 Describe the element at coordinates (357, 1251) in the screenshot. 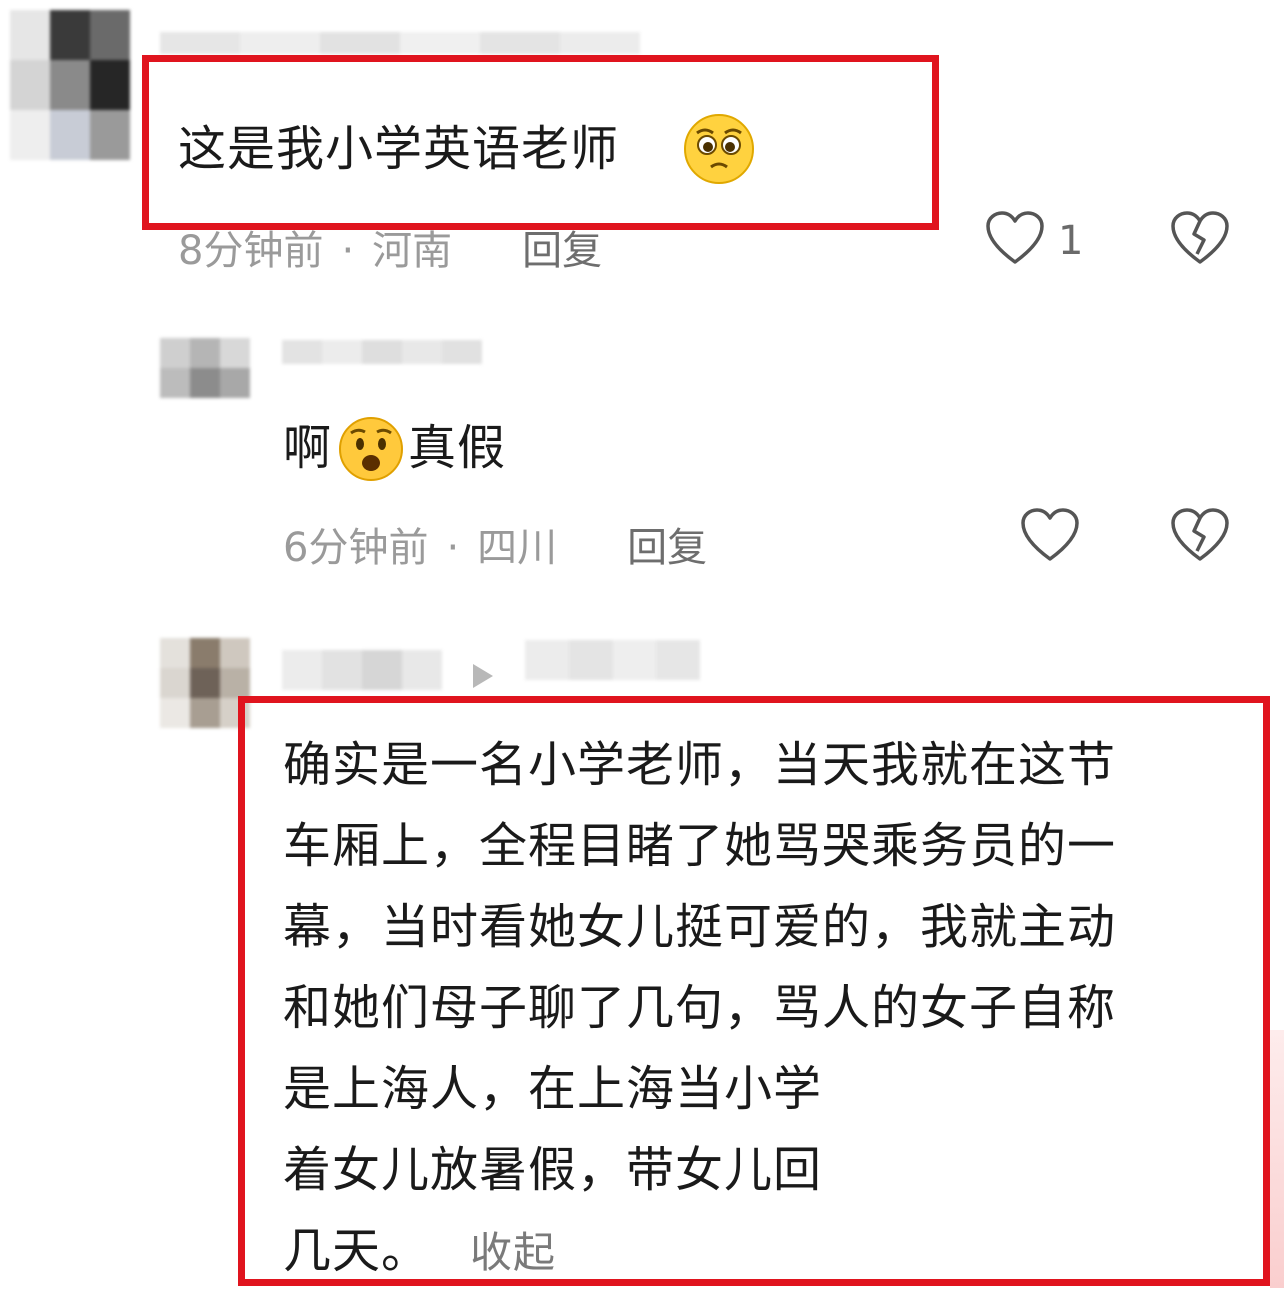

I see `comment-line-text: 几天。` at that location.